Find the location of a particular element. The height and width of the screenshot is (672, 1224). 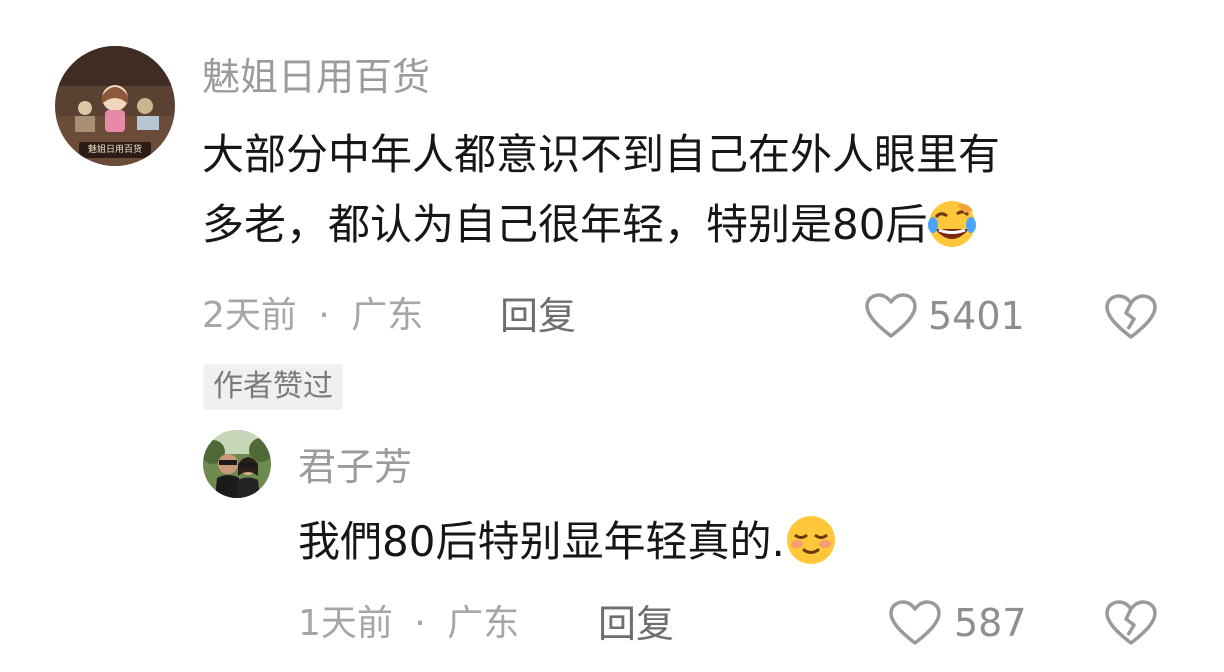

comment-text-line2: 多老，都认为自己很年轻，特别是80后 is located at coordinates (565, 224).